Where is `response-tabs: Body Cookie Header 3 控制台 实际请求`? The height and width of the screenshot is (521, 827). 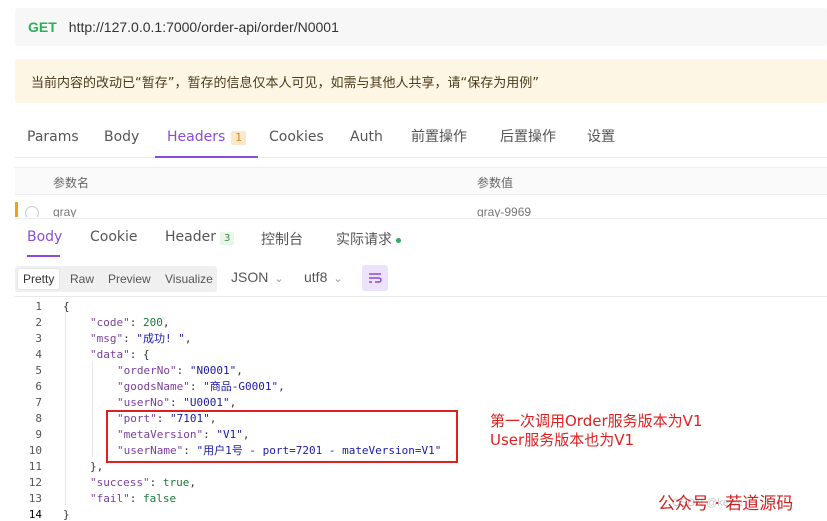
response-tabs: Body Cookie Header 3 控制台 实际请求 is located at coordinates (421, 237).